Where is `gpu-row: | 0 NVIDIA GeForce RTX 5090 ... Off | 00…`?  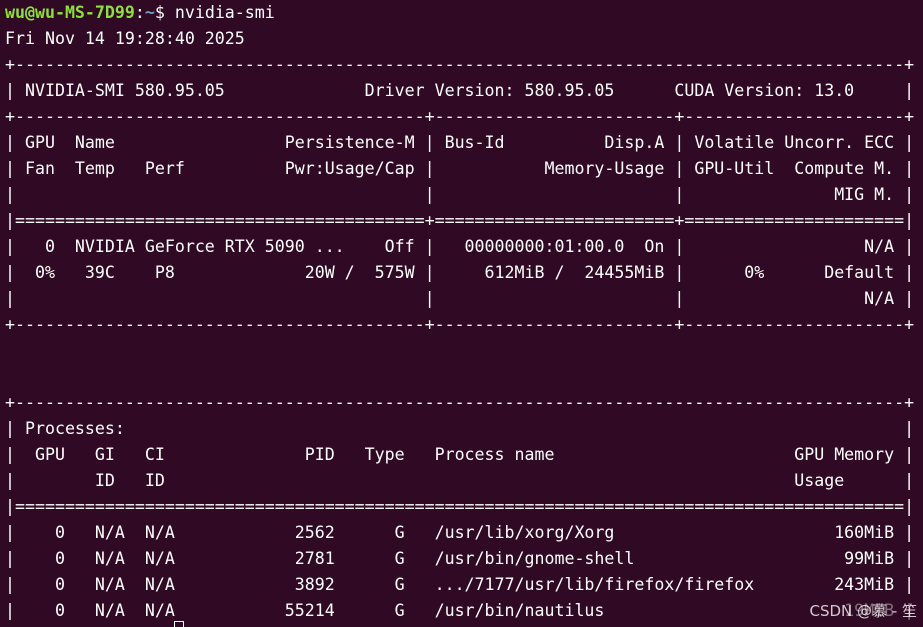
gpu-row: | 0 NVIDIA GeForce RTX 5090 ... Off | 00… is located at coordinates (460, 246).